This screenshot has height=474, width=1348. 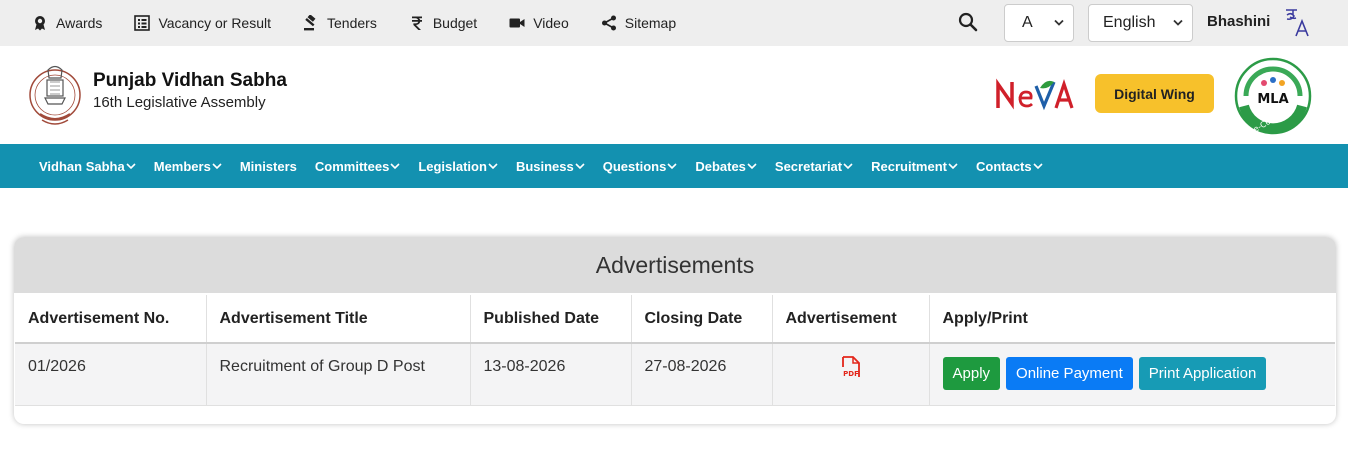 What do you see at coordinates (551, 23) in the screenshot?
I see `video-link-label: Video` at bounding box center [551, 23].